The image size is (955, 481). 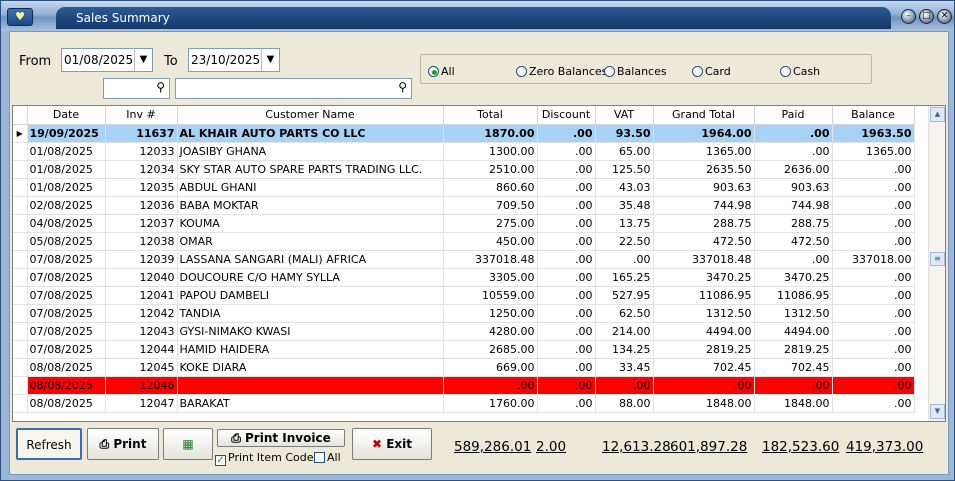 I want to click on column-header: VAT, so click(x=624, y=115).